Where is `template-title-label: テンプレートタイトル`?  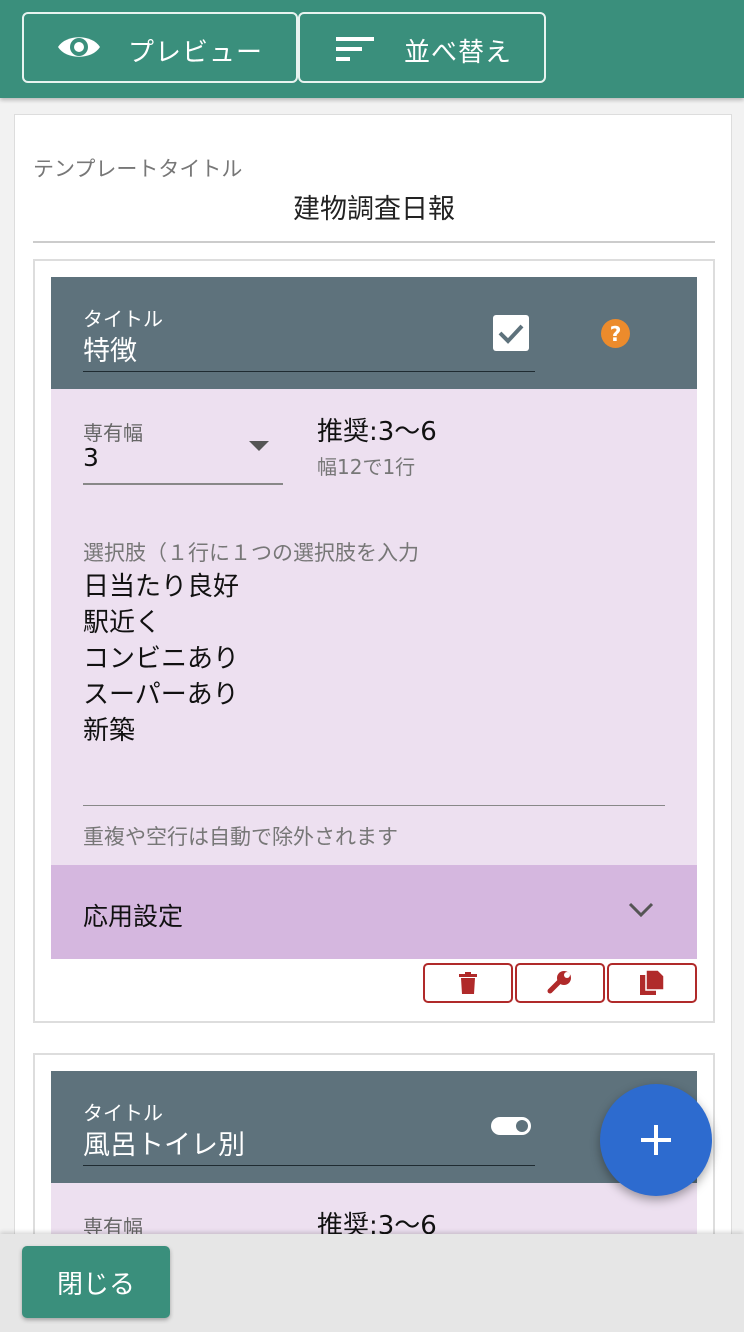
template-title-label: テンプレートタイトル is located at coordinates (138, 169).